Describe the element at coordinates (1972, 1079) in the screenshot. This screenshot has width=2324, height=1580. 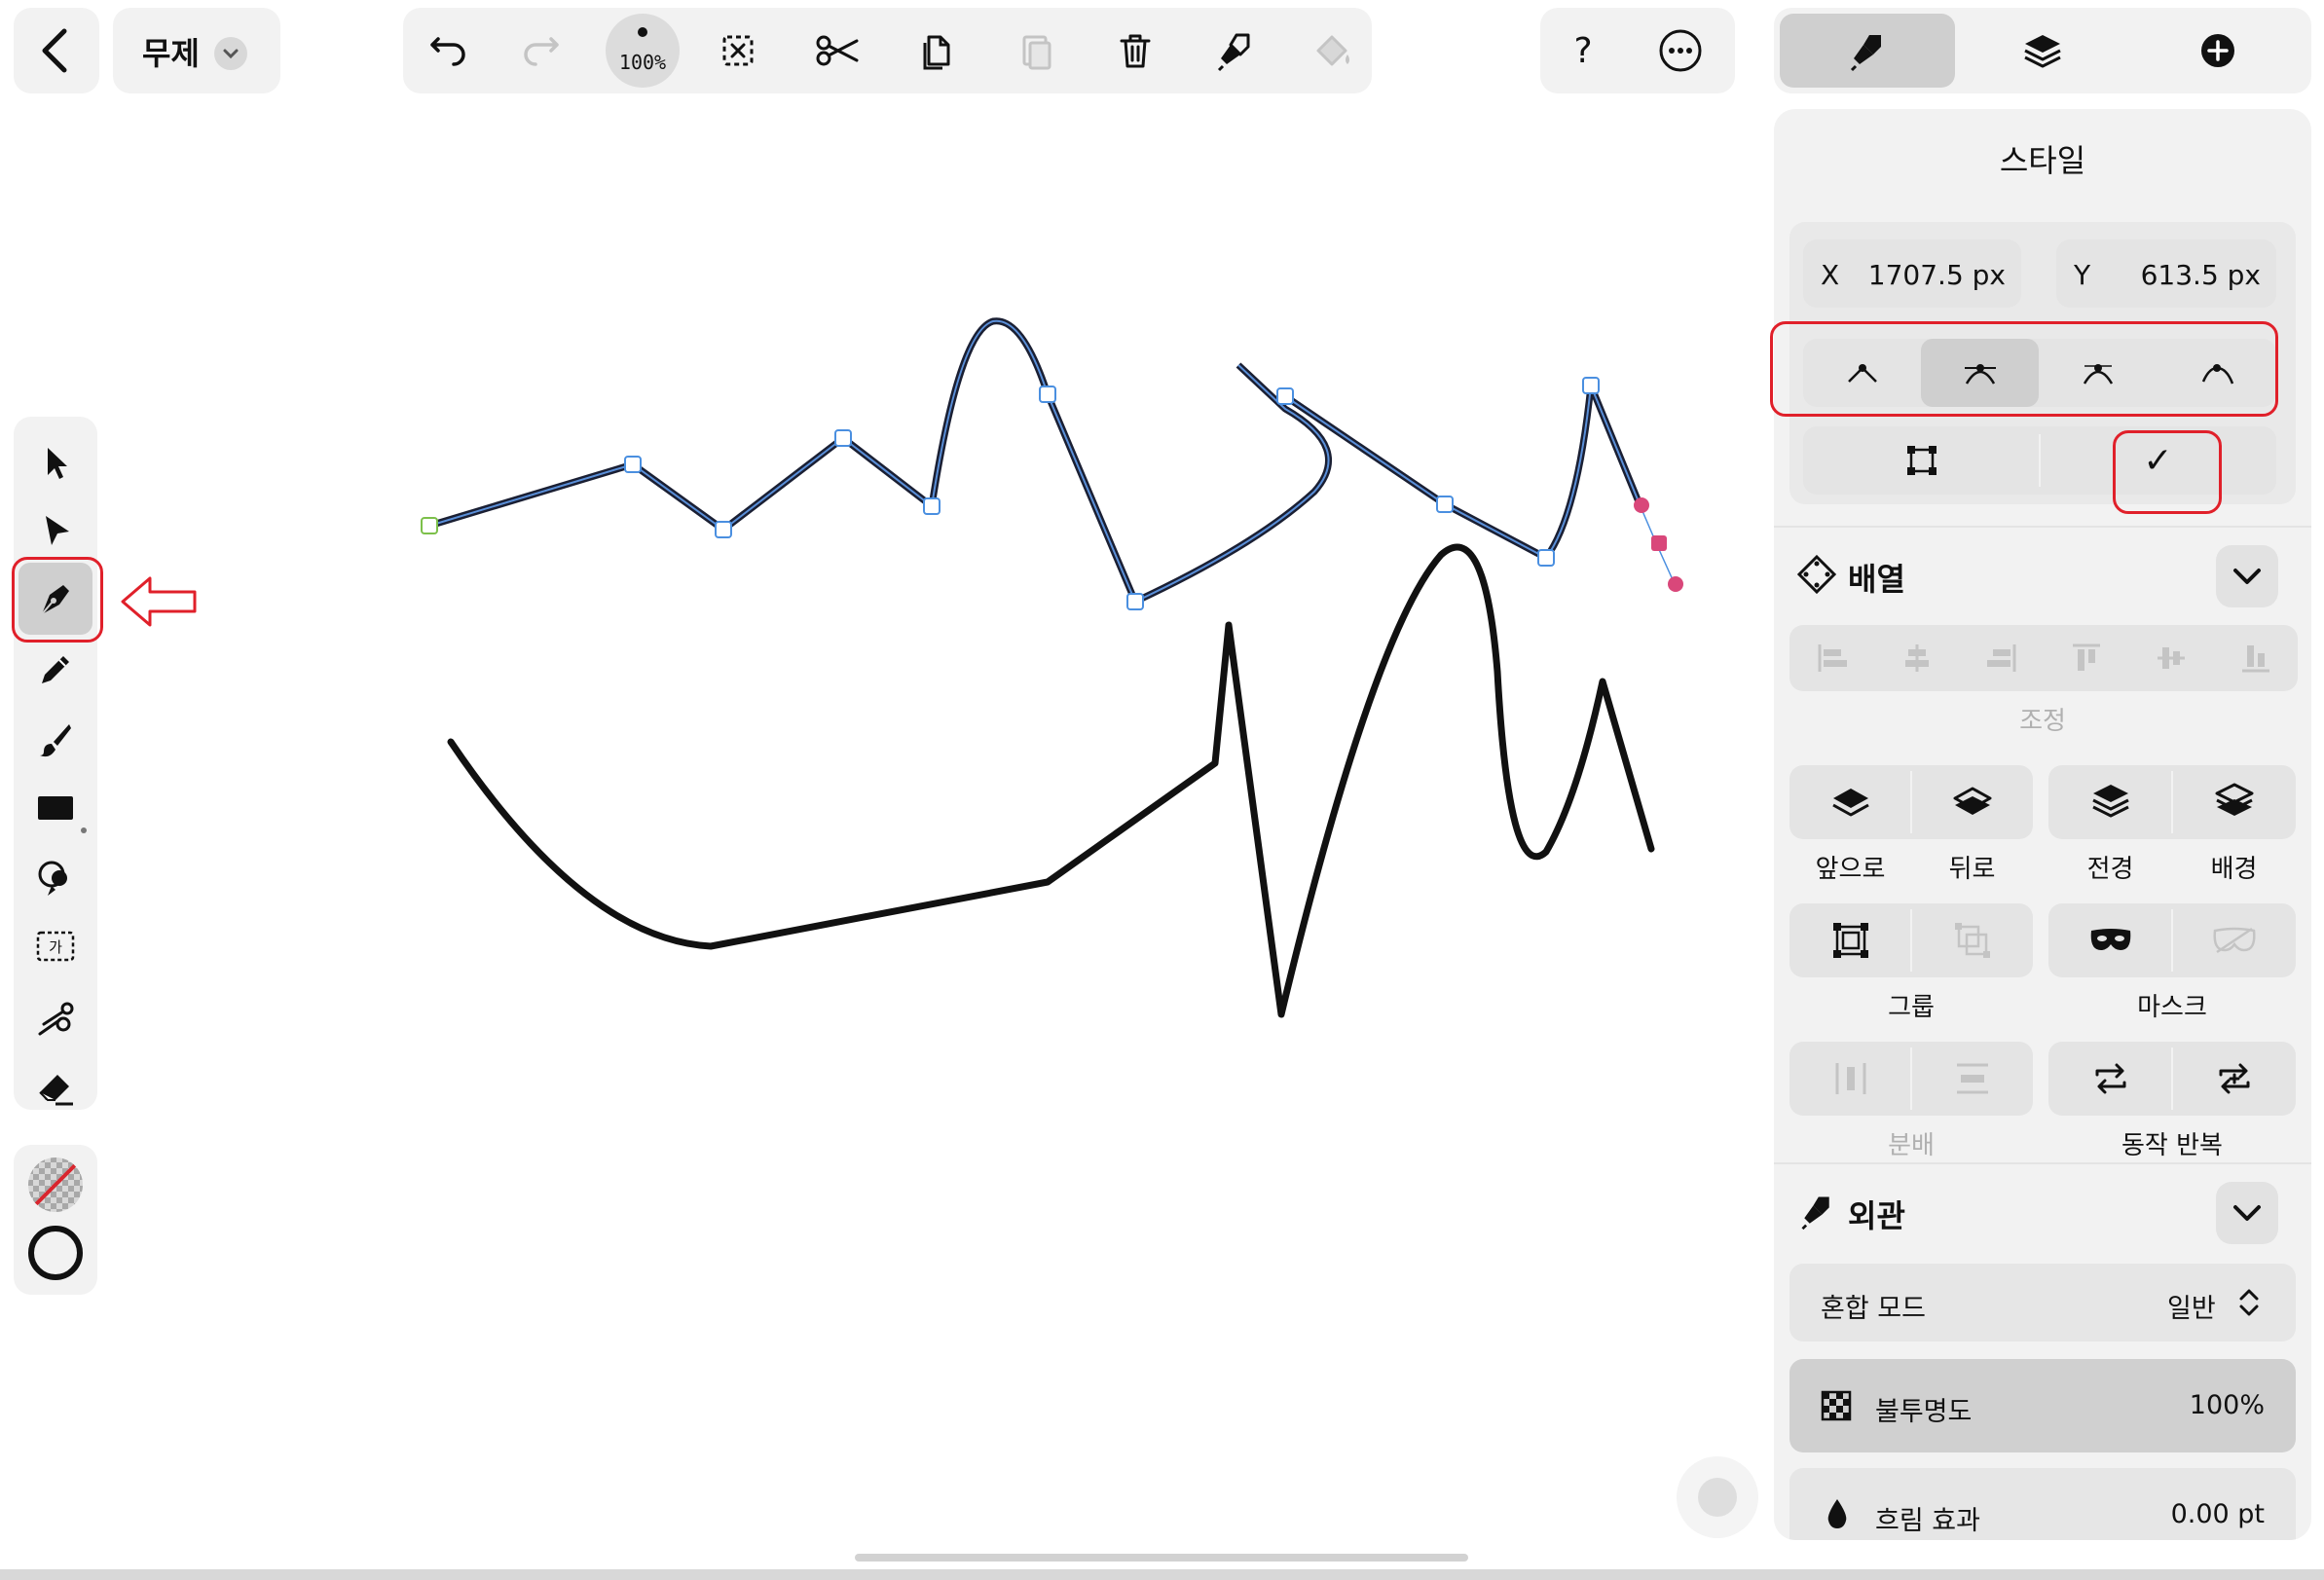
I see `distribute-vertical-button` at that location.